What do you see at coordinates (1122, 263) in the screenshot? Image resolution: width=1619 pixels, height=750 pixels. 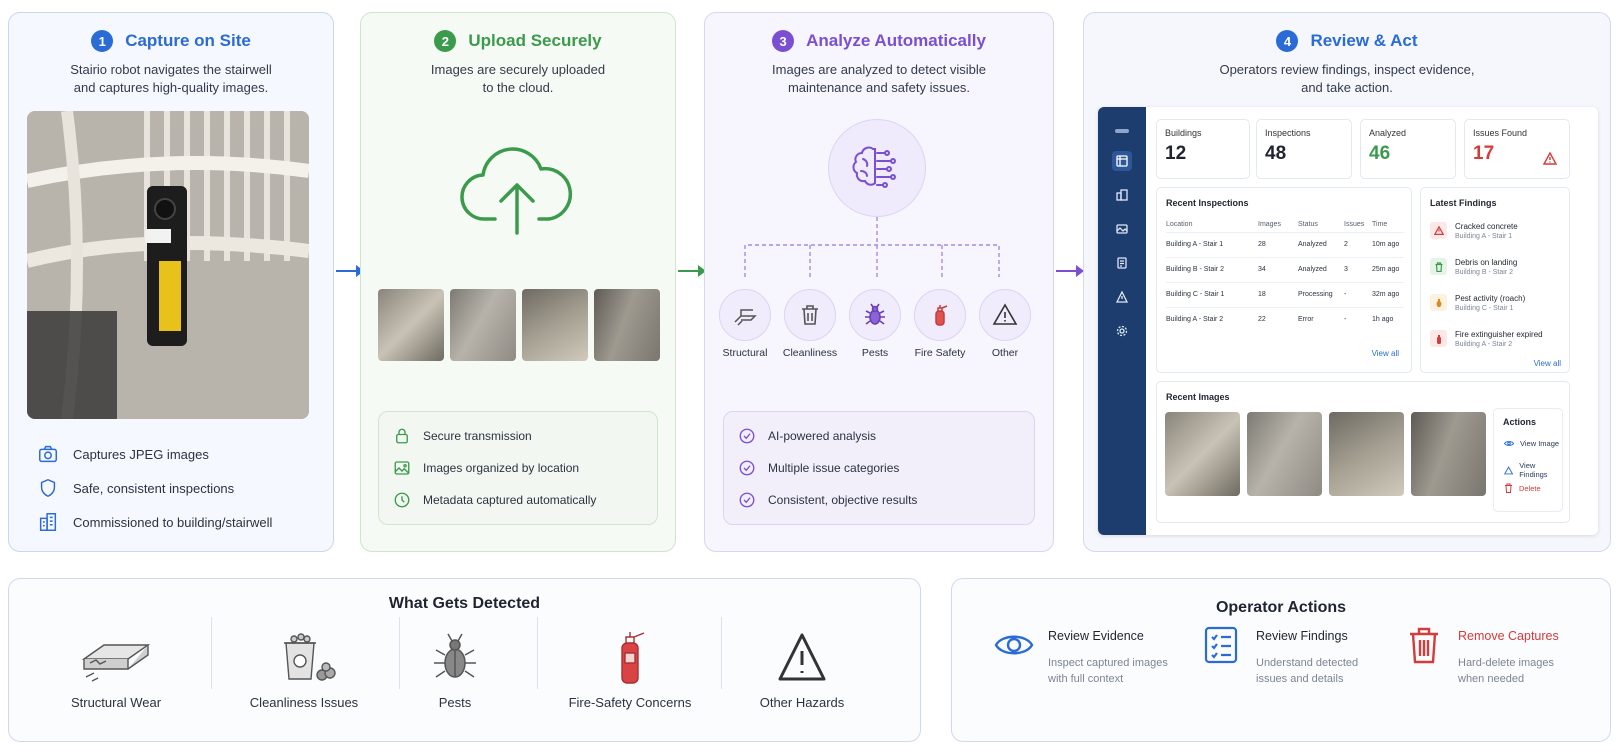 I see `reports-icon` at bounding box center [1122, 263].